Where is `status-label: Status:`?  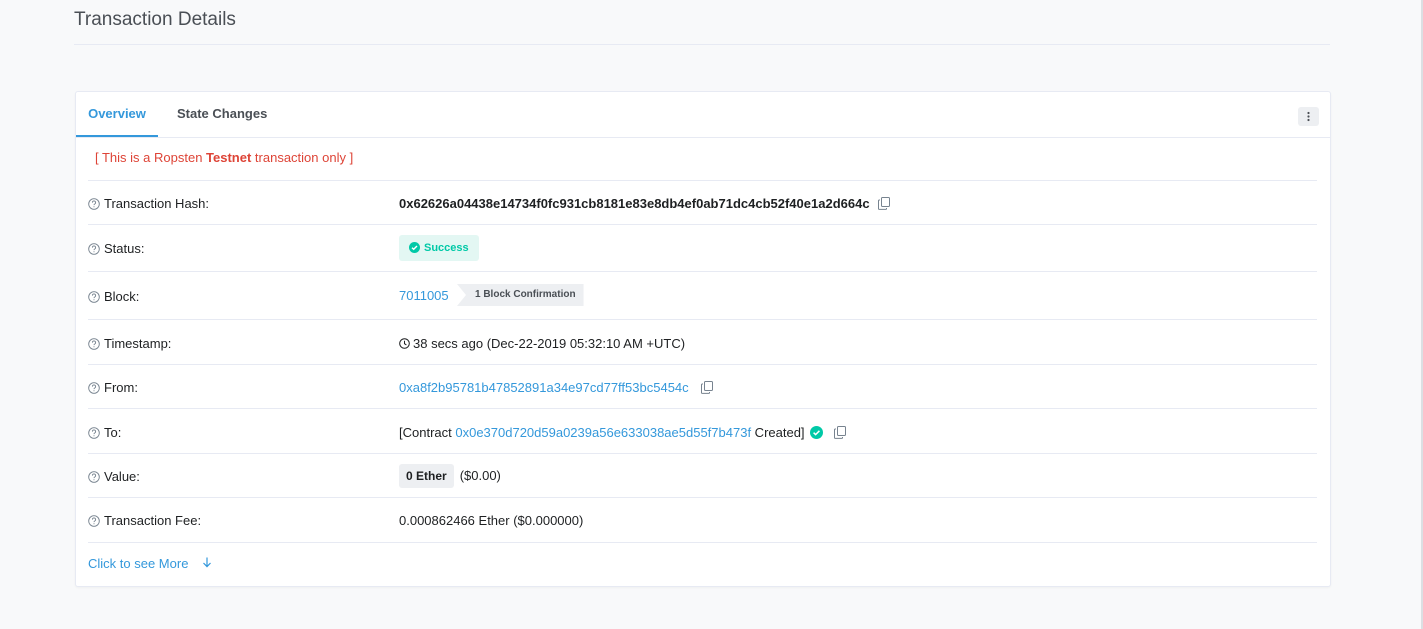
status-label: Status: is located at coordinates (116, 248).